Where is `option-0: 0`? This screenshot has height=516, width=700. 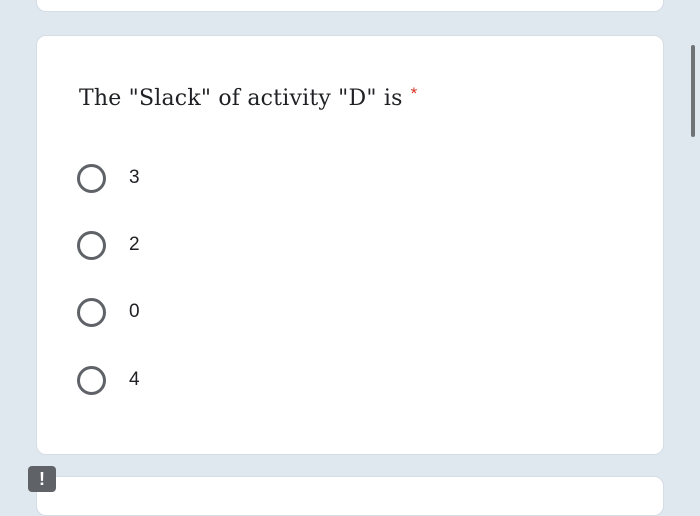
option-0: 0 is located at coordinates (108, 312).